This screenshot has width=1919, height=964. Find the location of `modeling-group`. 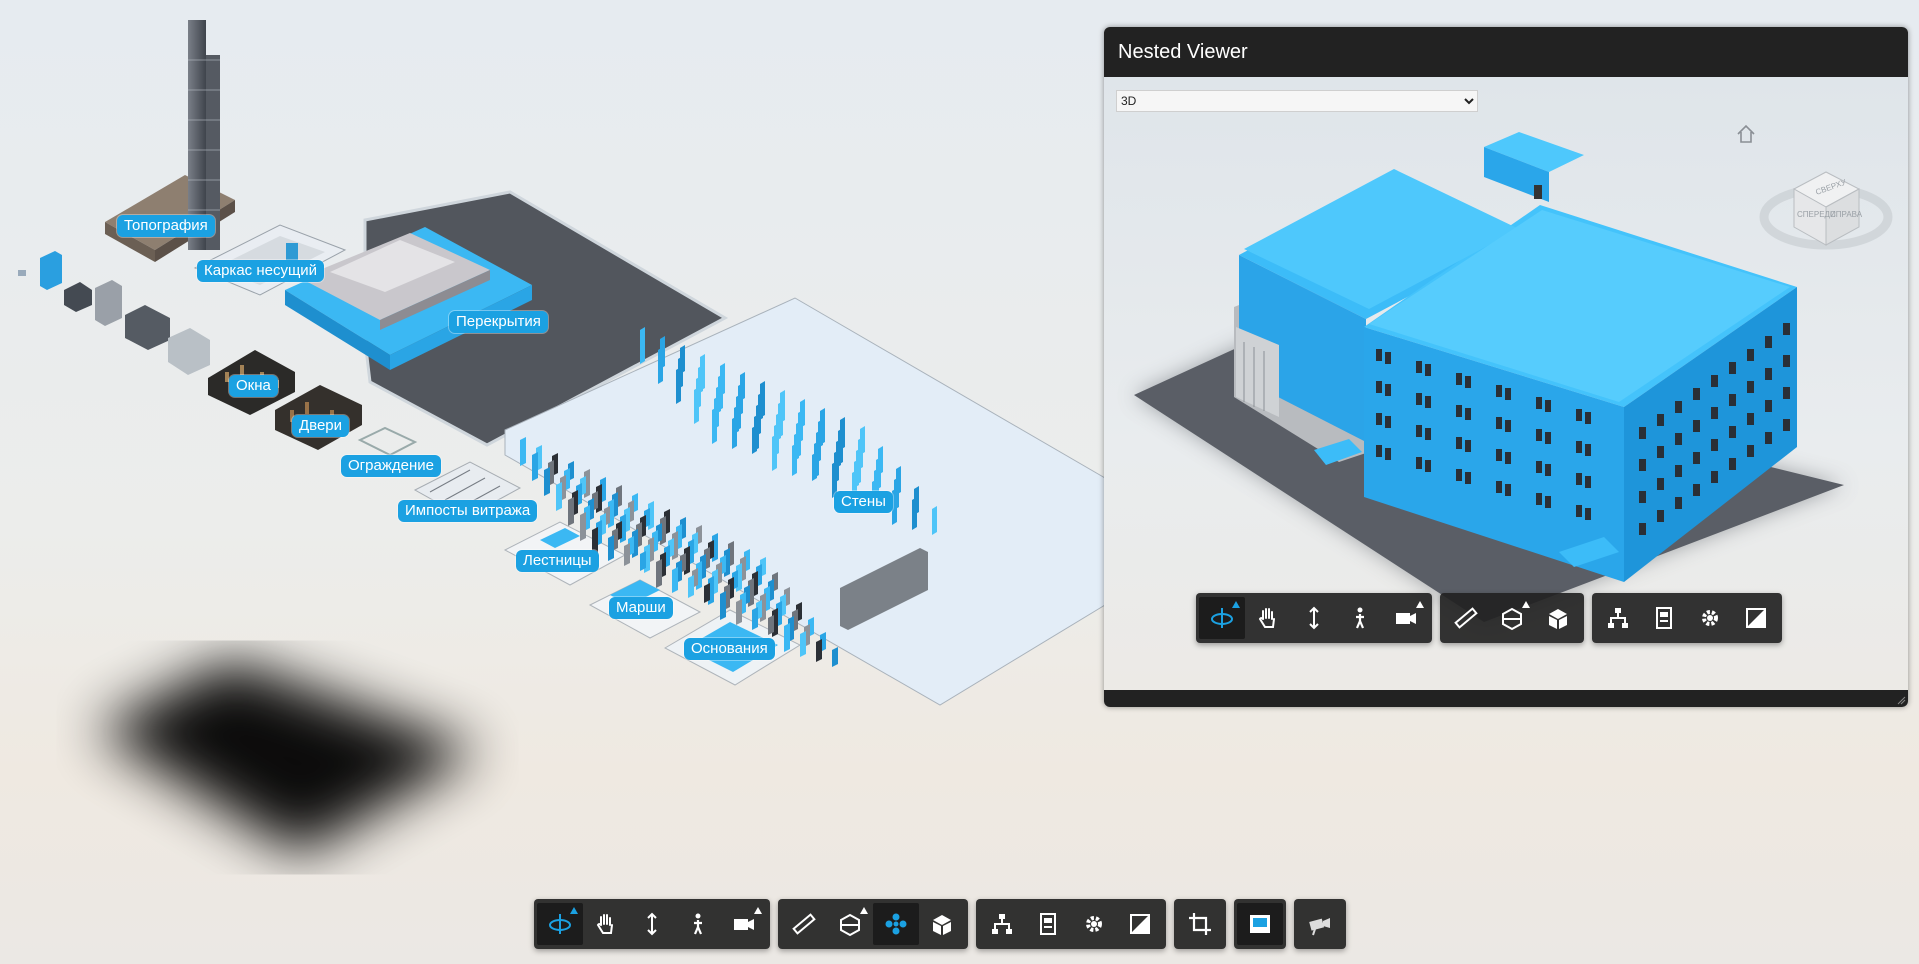

modeling-group is located at coordinates (873, 924).